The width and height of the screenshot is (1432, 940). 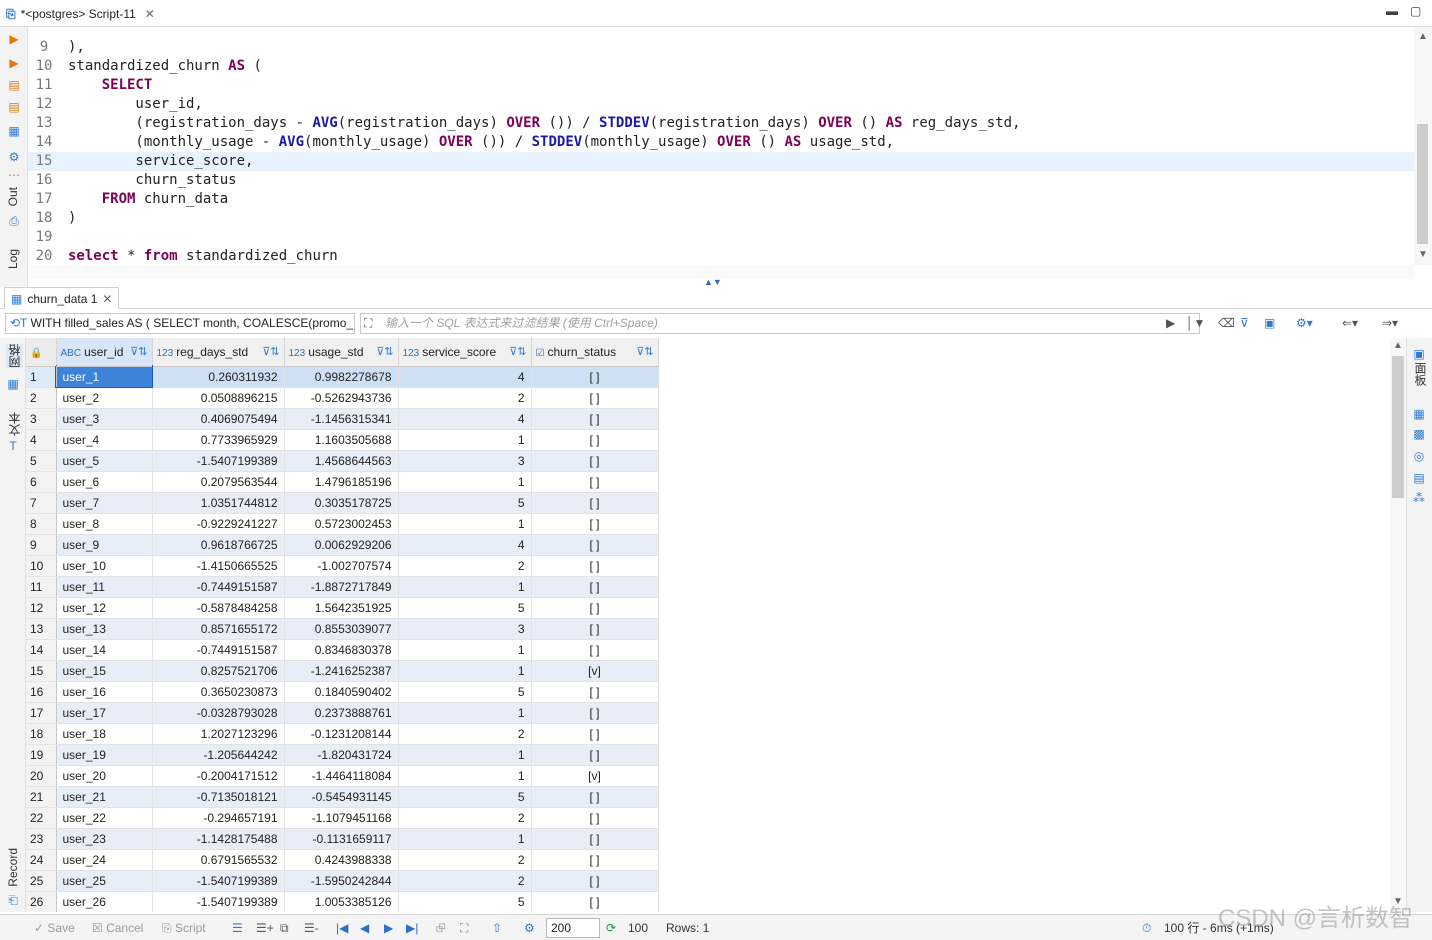 I want to click on code-line: 12 user_id,, so click(x=721, y=104).